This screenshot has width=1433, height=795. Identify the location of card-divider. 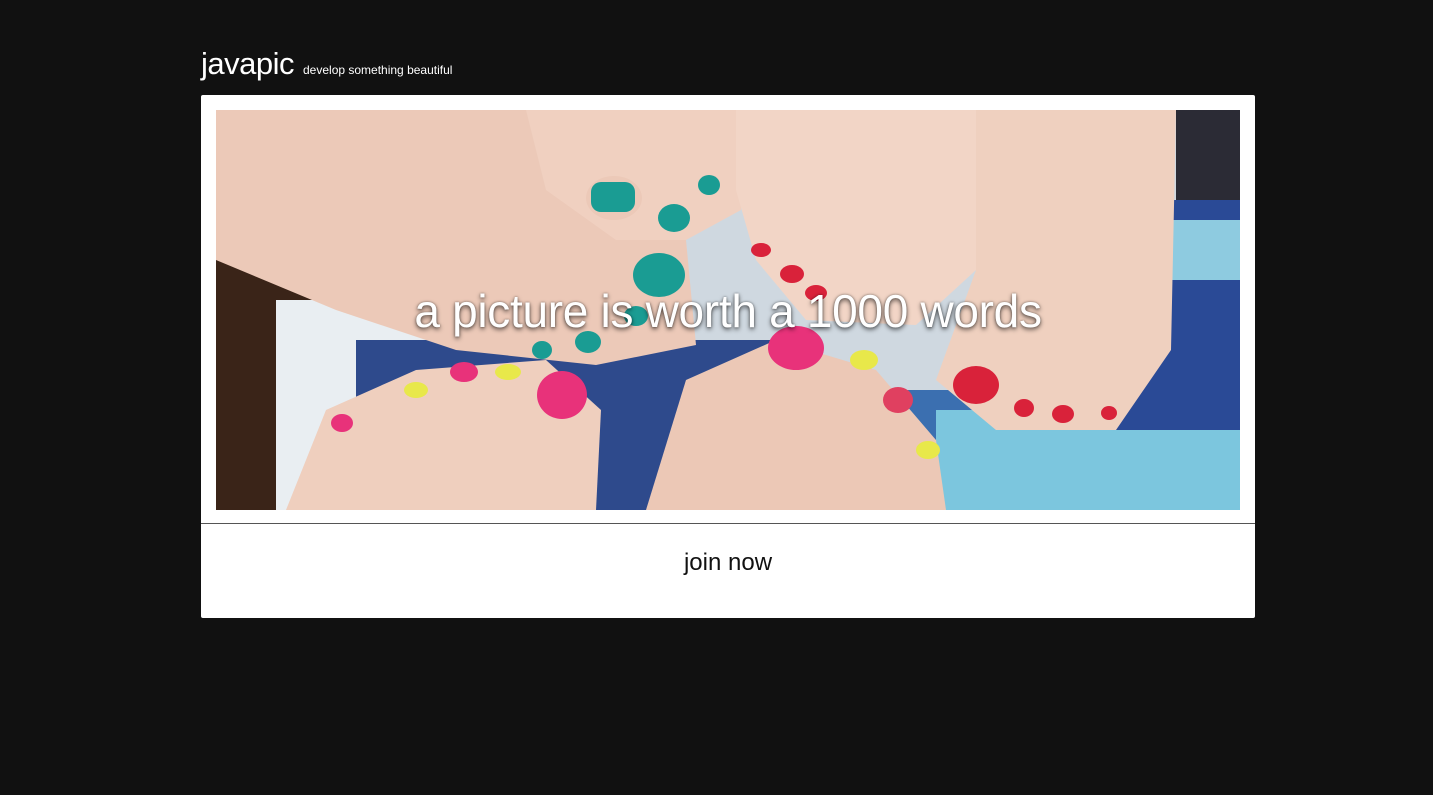
(728, 523).